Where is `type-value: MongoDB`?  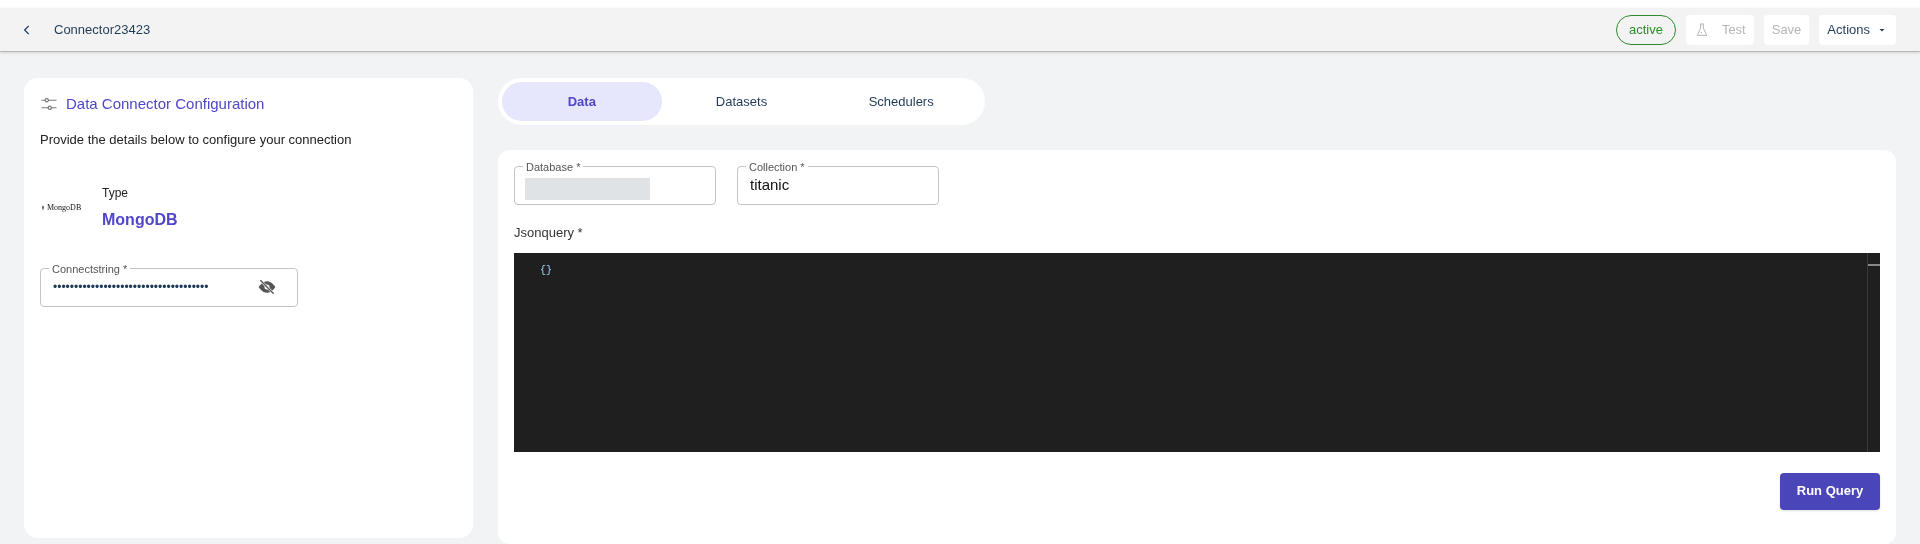 type-value: MongoDB is located at coordinates (140, 219).